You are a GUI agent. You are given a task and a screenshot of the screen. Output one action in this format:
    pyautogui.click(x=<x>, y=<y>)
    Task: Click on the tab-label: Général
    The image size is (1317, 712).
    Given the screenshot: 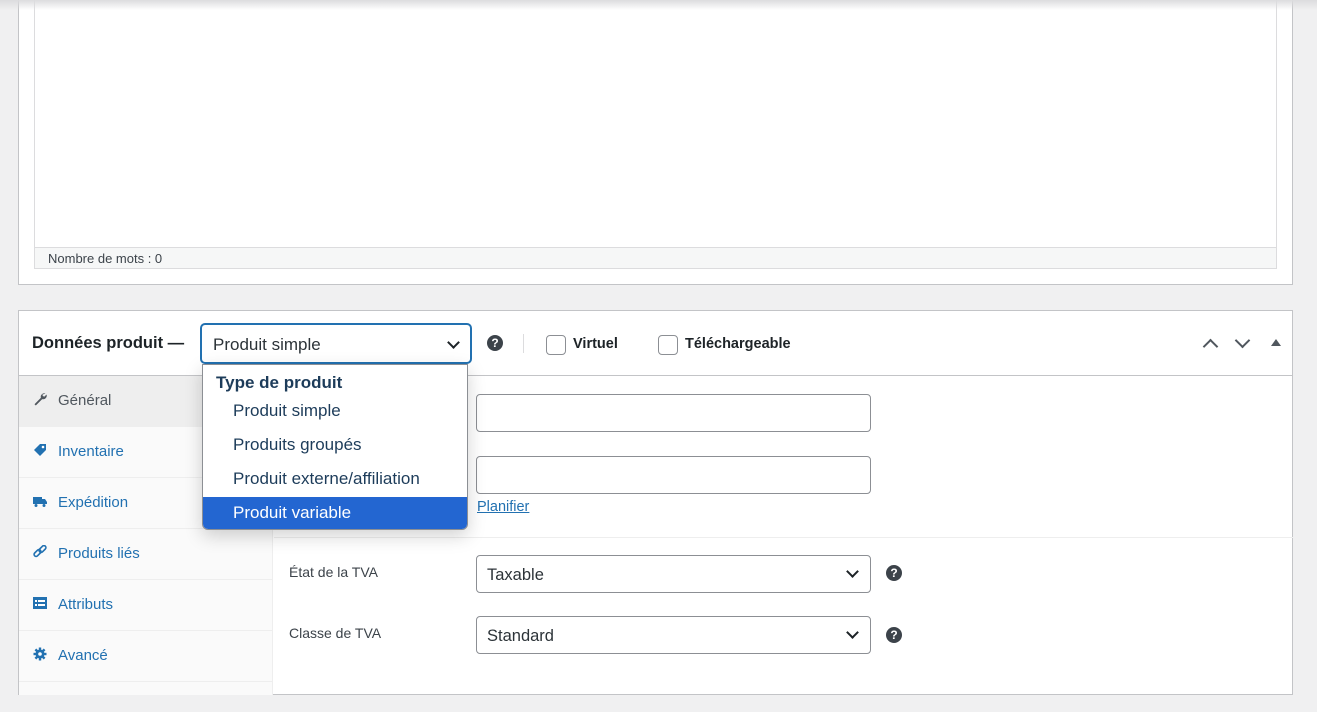 What is the action you would take?
    pyautogui.click(x=85, y=400)
    